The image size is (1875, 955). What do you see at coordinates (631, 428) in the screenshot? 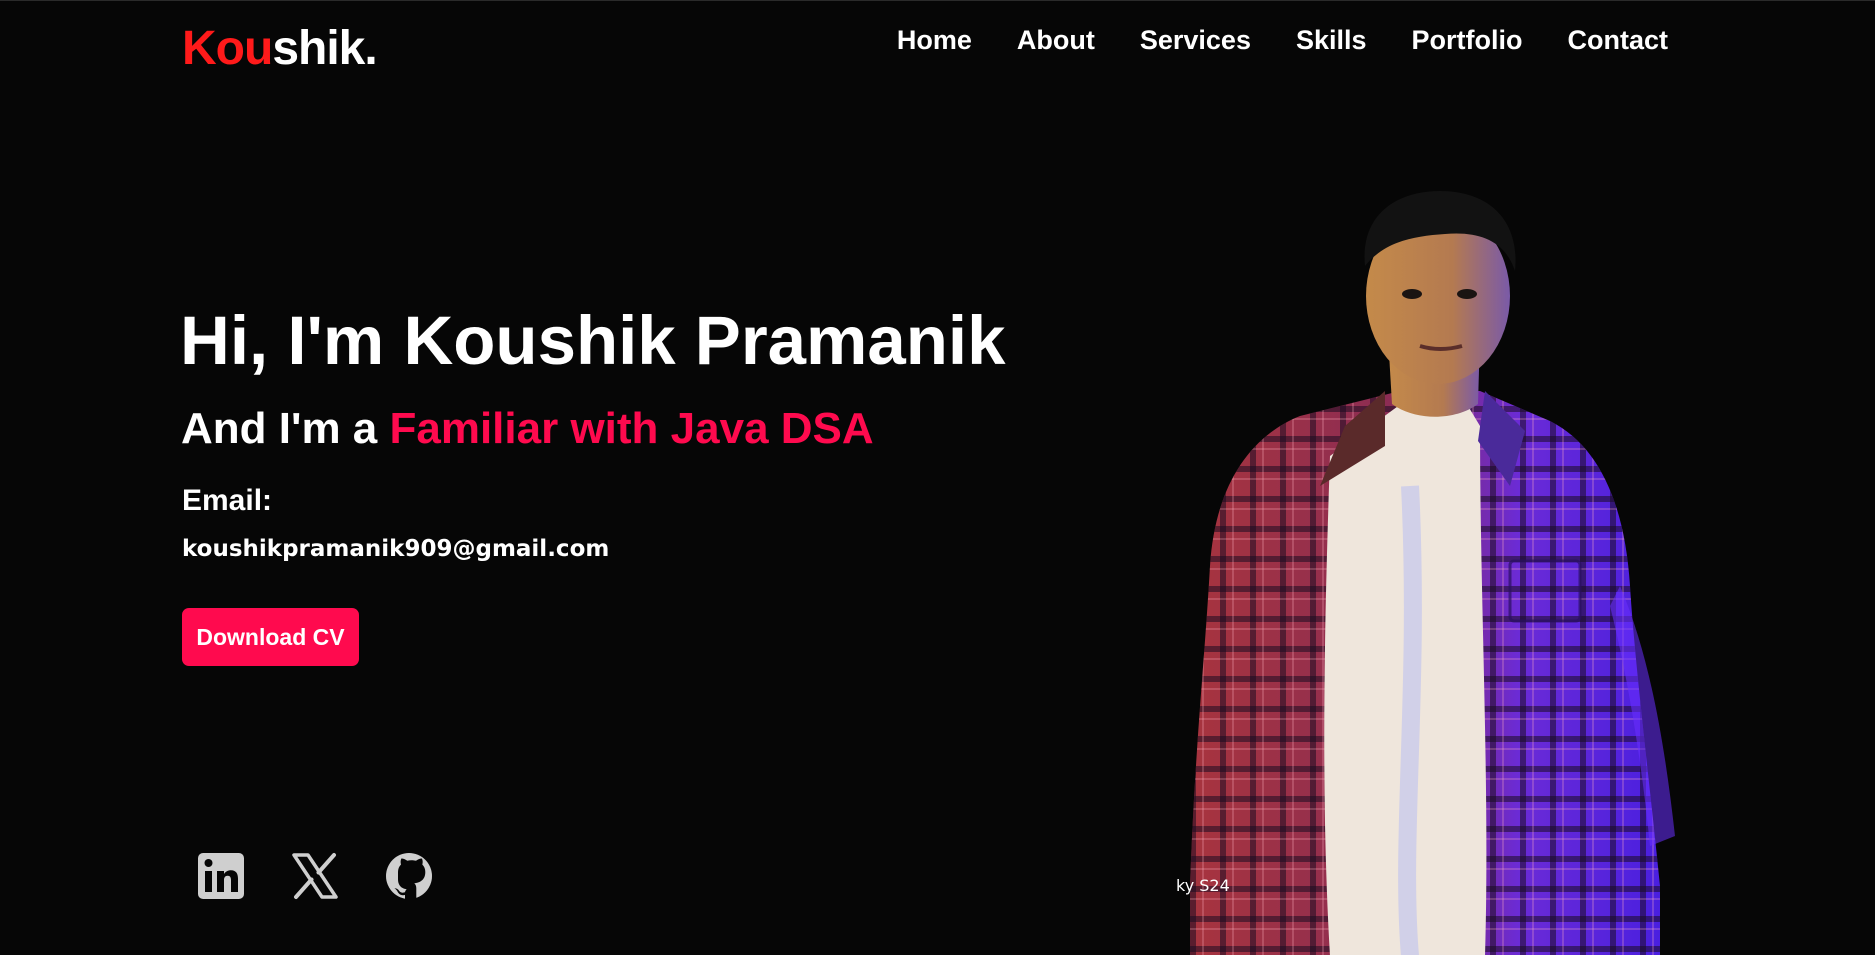
I see `hero-role-text: Familiar with Java DSA` at bounding box center [631, 428].